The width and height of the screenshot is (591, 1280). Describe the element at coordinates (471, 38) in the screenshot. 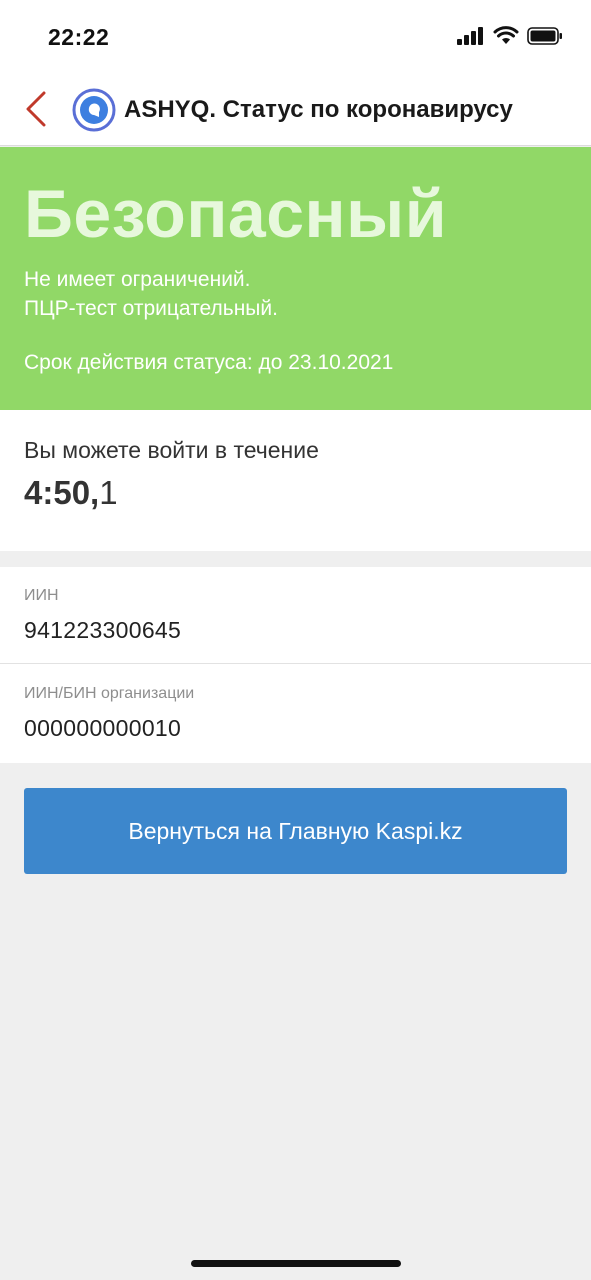

I see `cellular-signal-icon` at that location.